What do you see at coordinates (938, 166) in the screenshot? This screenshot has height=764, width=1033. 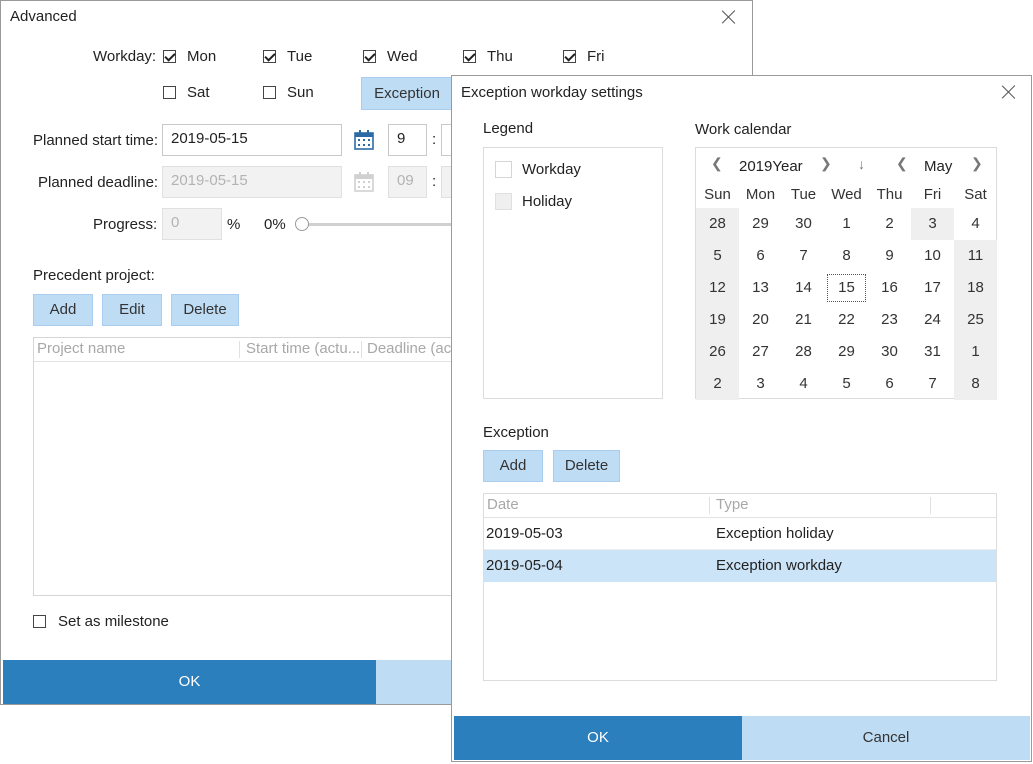 I see `calendar-month: May` at bounding box center [938, 166].